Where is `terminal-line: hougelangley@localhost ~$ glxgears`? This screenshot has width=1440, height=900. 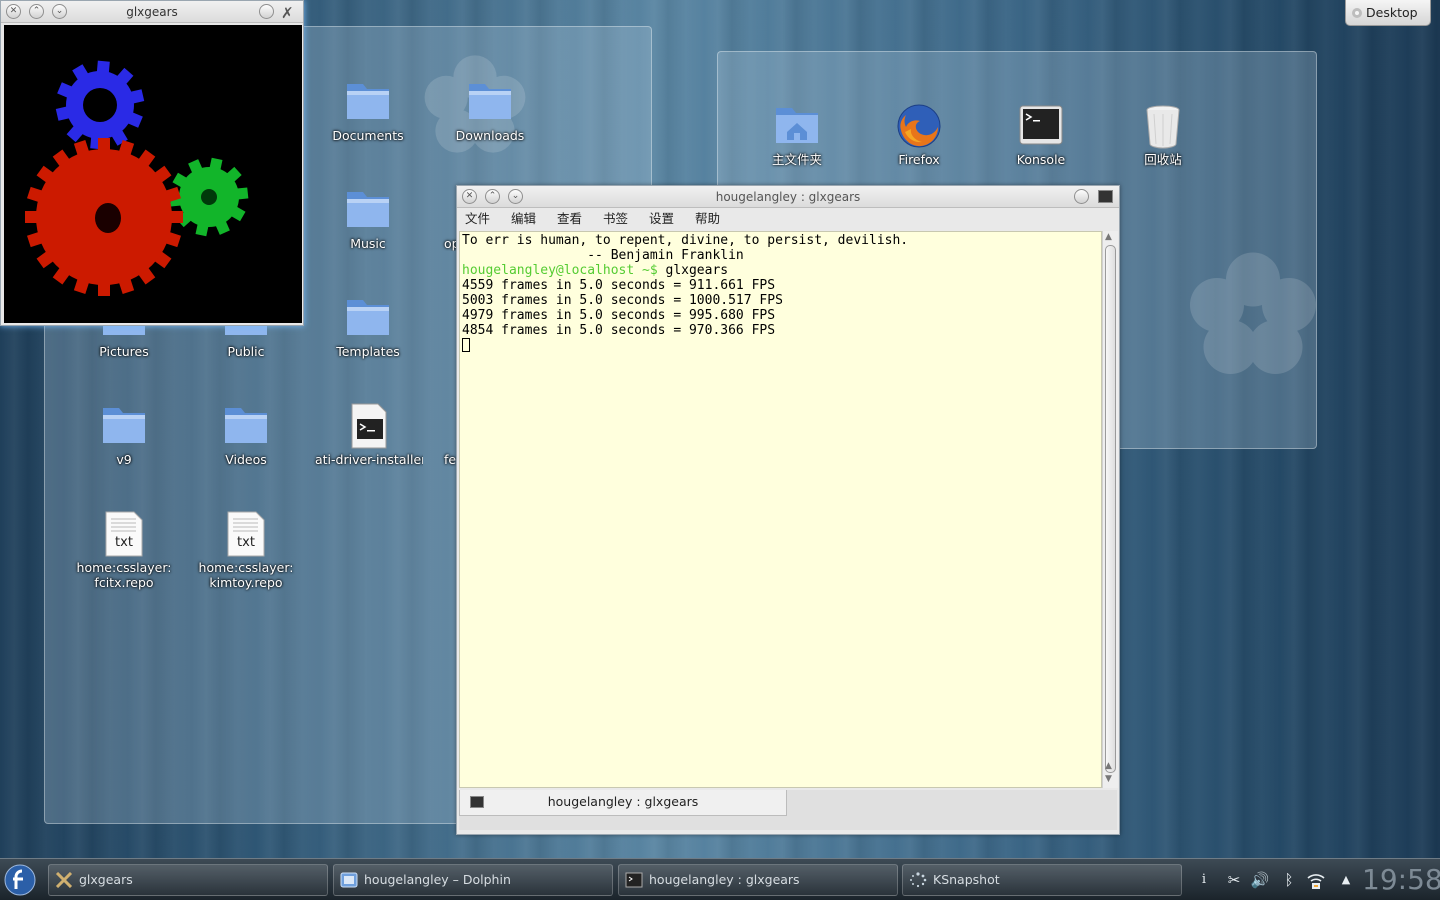 terminal-line: hougelangley@localhost ~$ glxgears is located at coordinates (781, 270).